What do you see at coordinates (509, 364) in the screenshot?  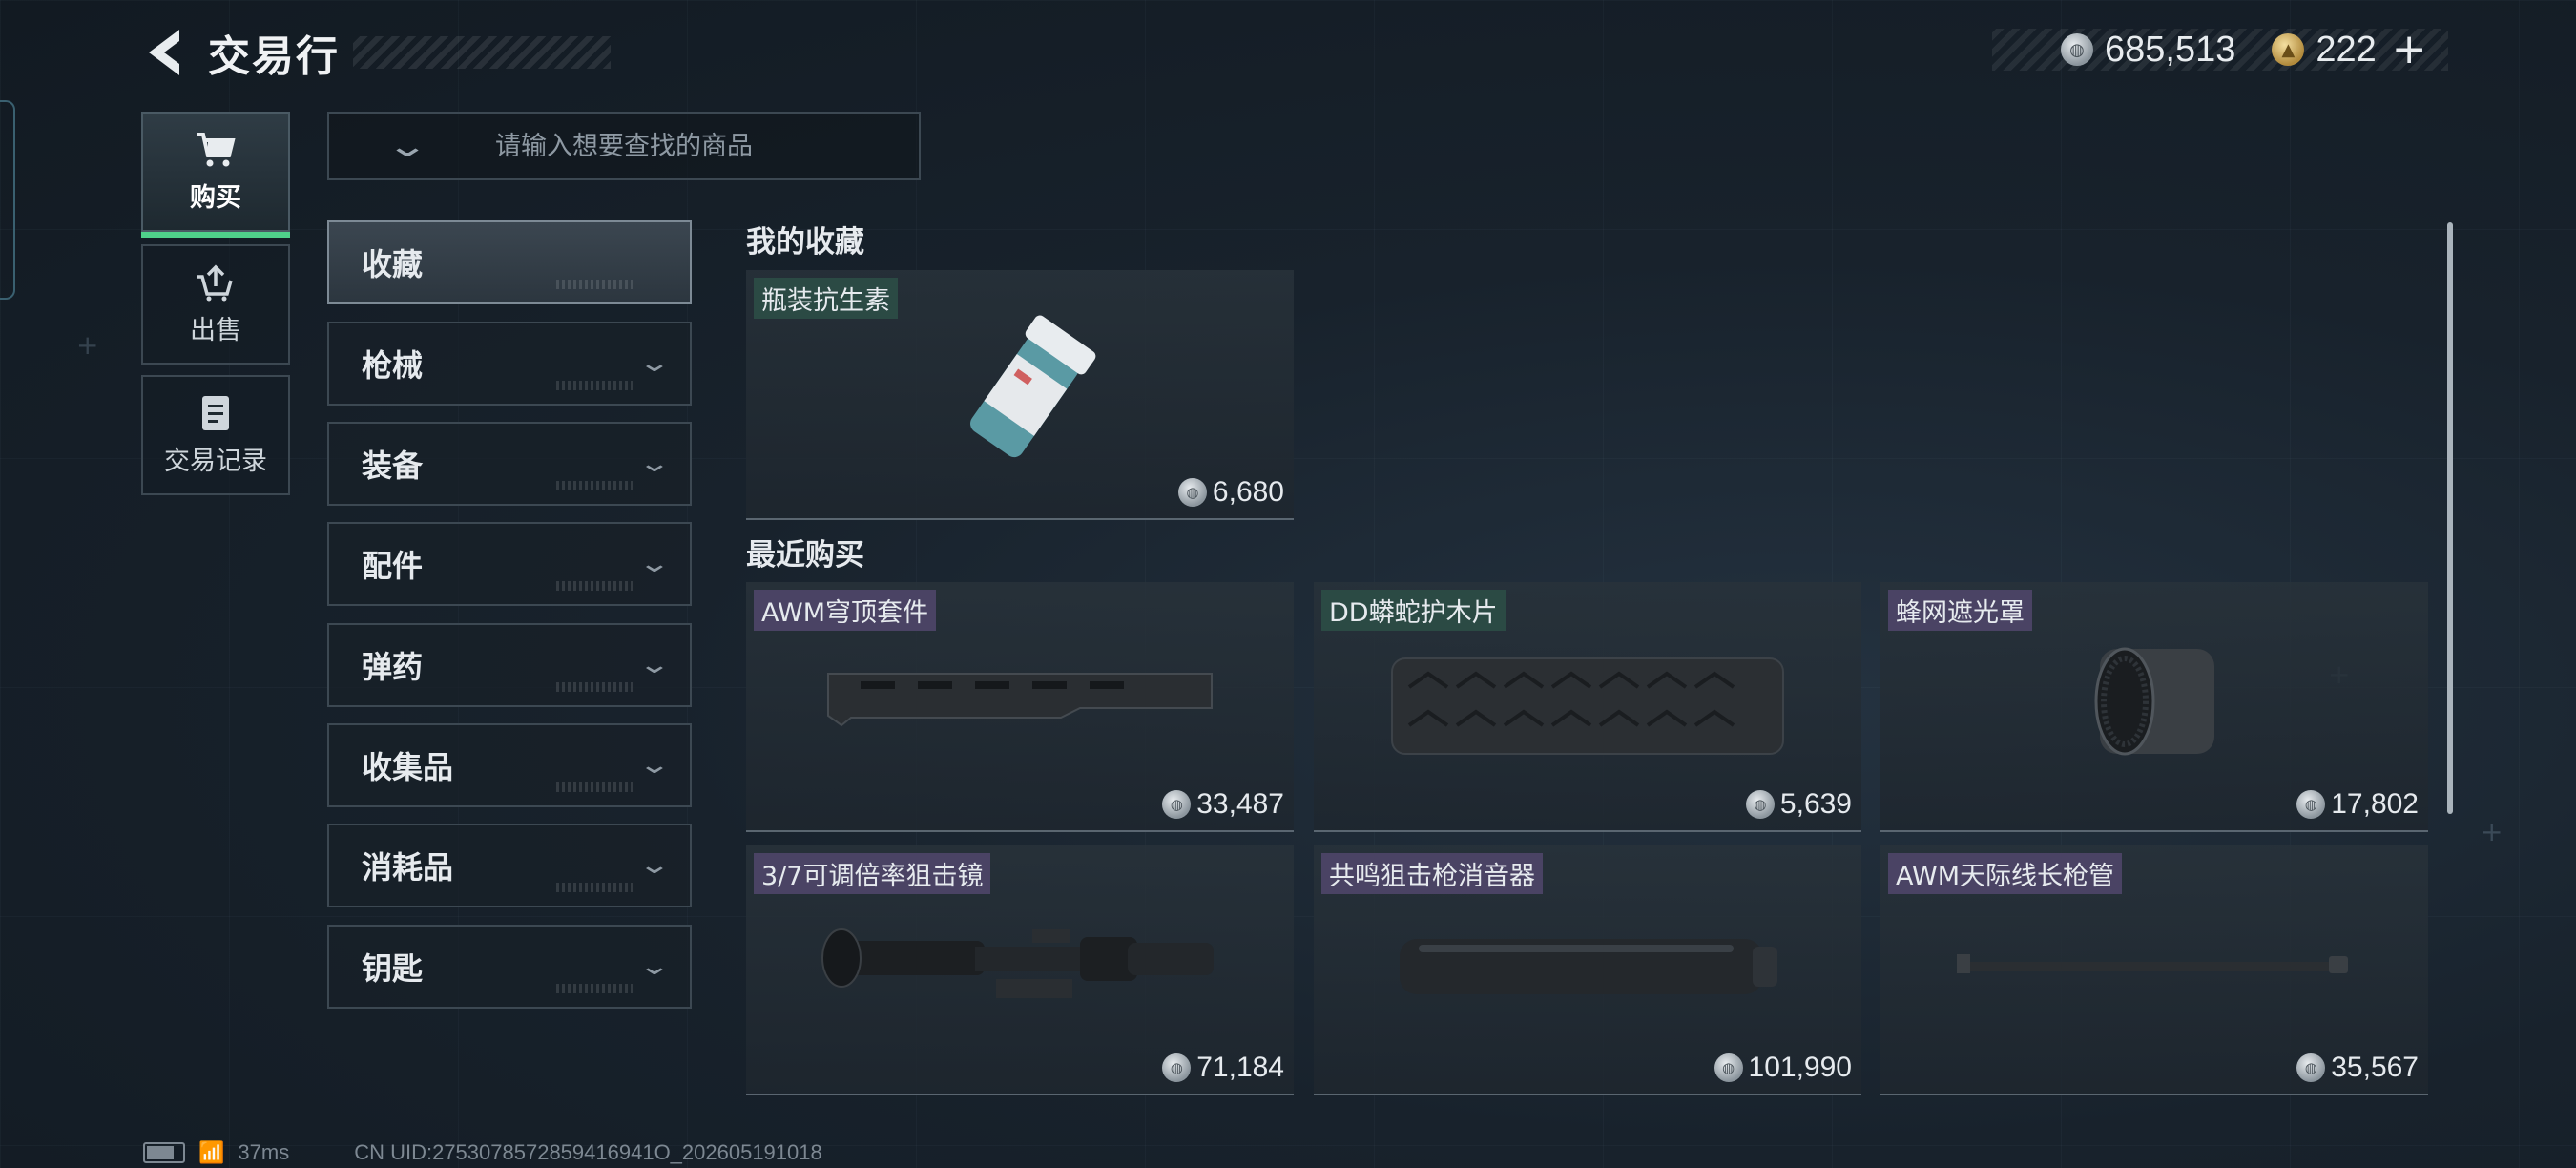 I see `category-guns: 枪械 ⌄` at bounding box center [509, 364].